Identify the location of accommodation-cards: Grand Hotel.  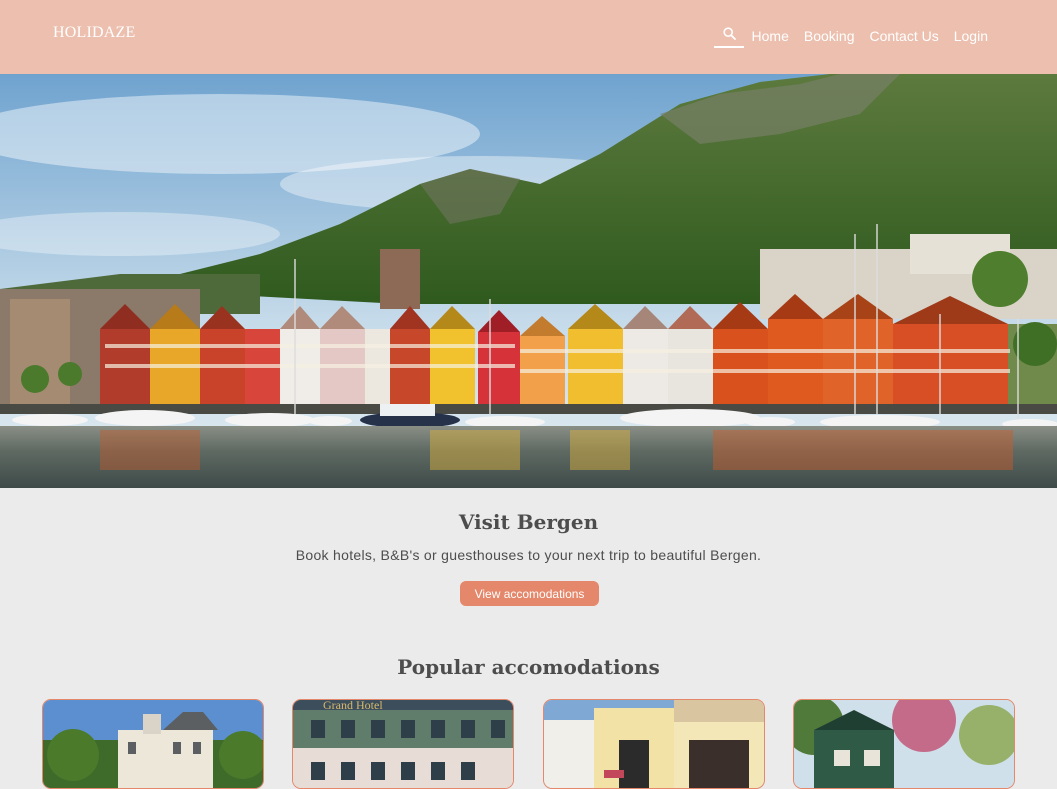
(528, 744).